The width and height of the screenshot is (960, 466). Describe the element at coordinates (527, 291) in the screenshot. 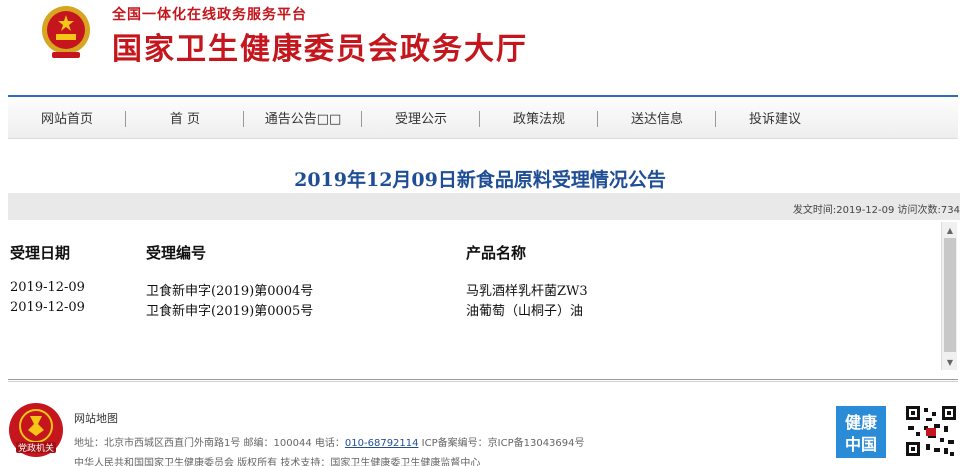

I see `row1-product: 马乳酒样乳杆菌ZW3` at that location.